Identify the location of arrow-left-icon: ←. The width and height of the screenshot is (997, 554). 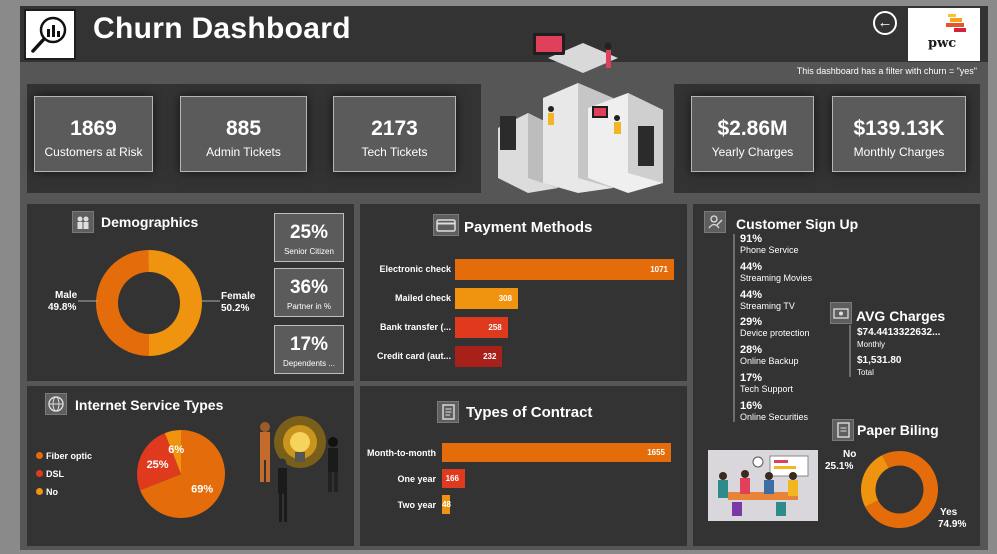
(885, 22).